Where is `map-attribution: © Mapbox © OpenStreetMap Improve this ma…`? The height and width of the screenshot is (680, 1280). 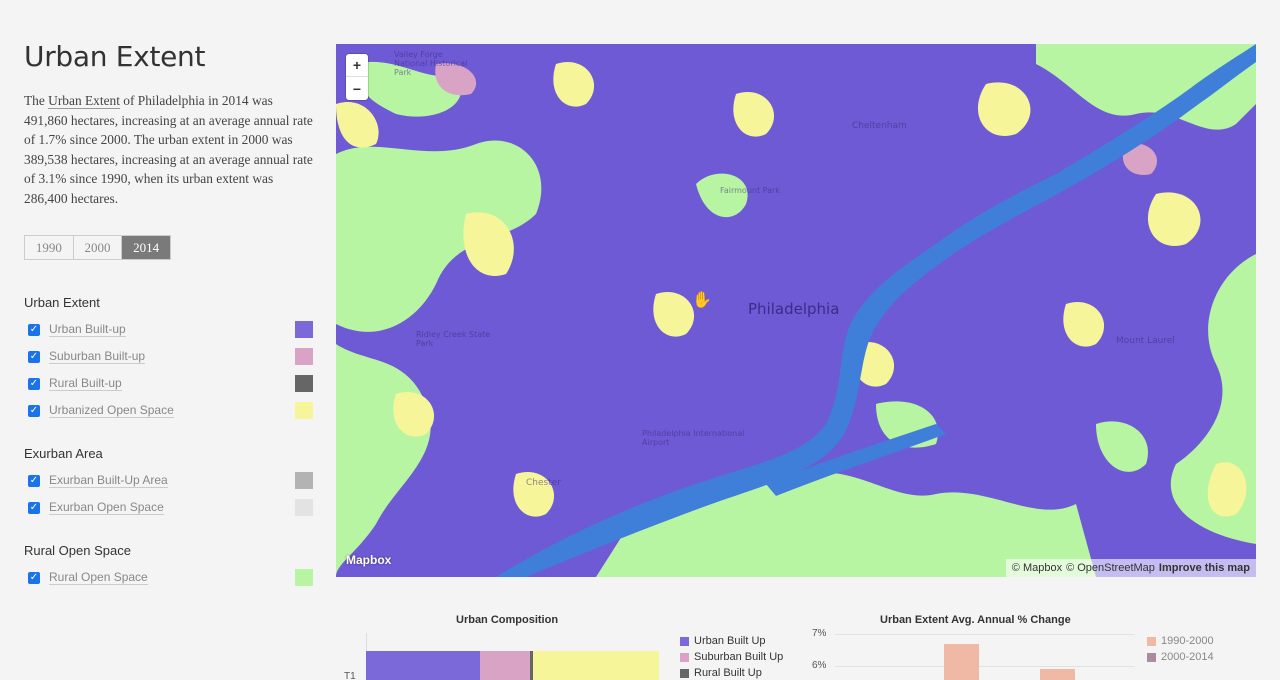
map-attribution: © Mapbox © OpenStreetMap Improve this ma… is located at coordinates (1130, 568).